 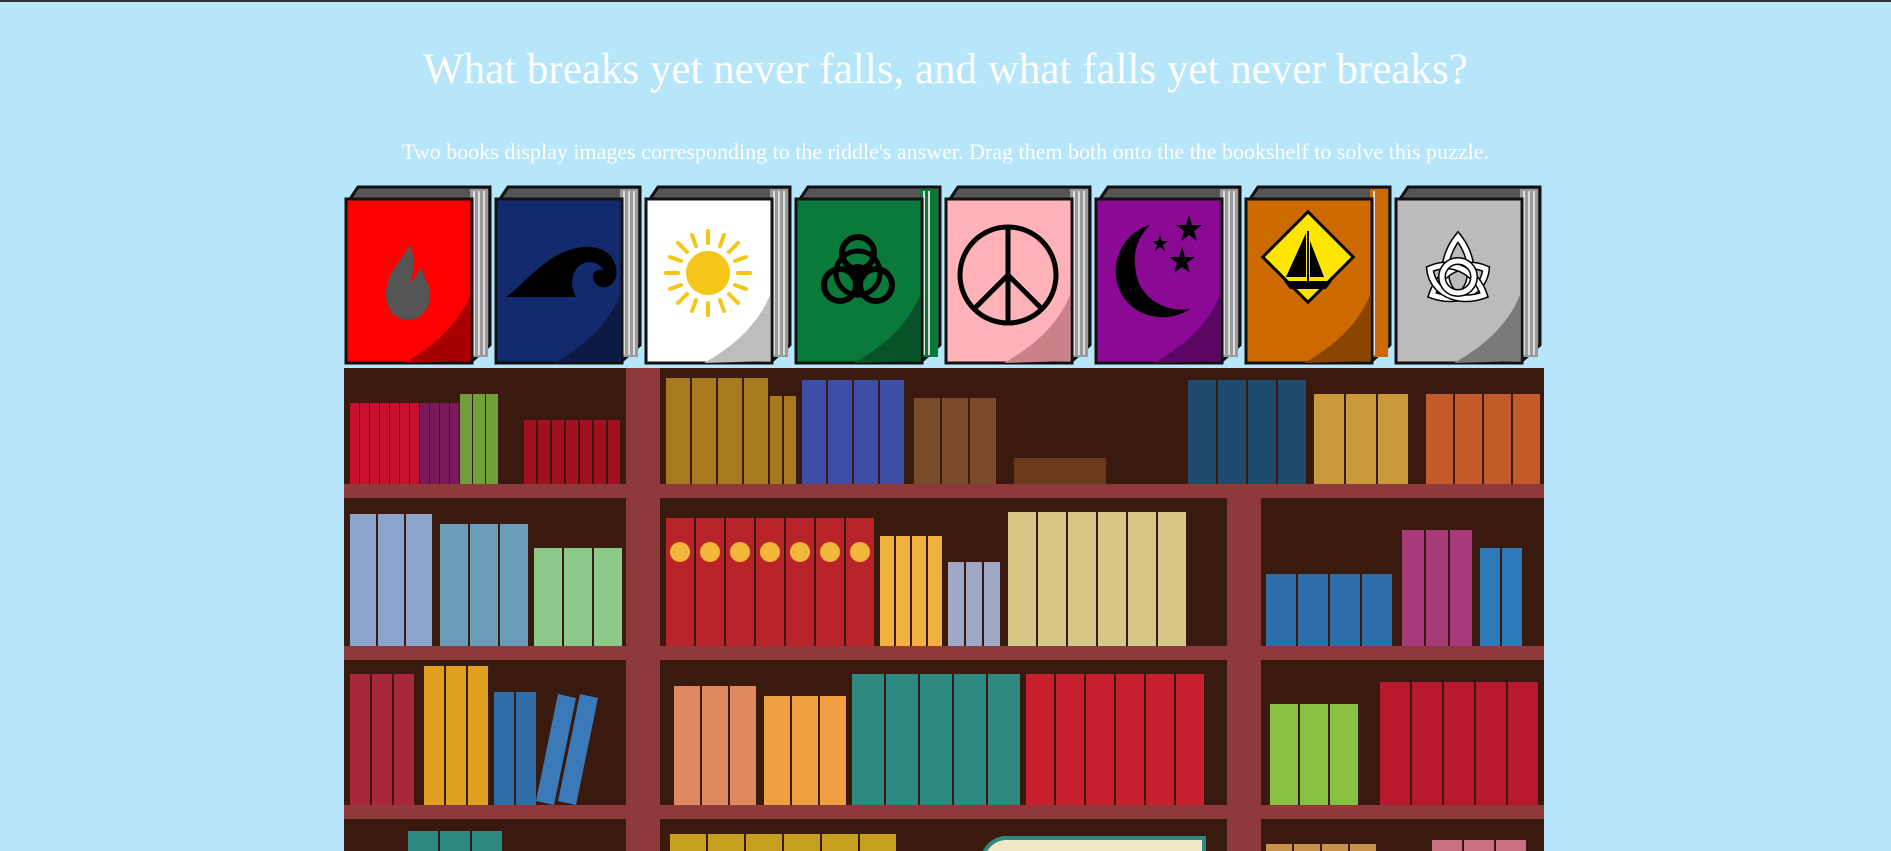 What do you see at coordinates (708, 273) in the screenshot?
I see `sun-icon` at bounding box center [708, 273].